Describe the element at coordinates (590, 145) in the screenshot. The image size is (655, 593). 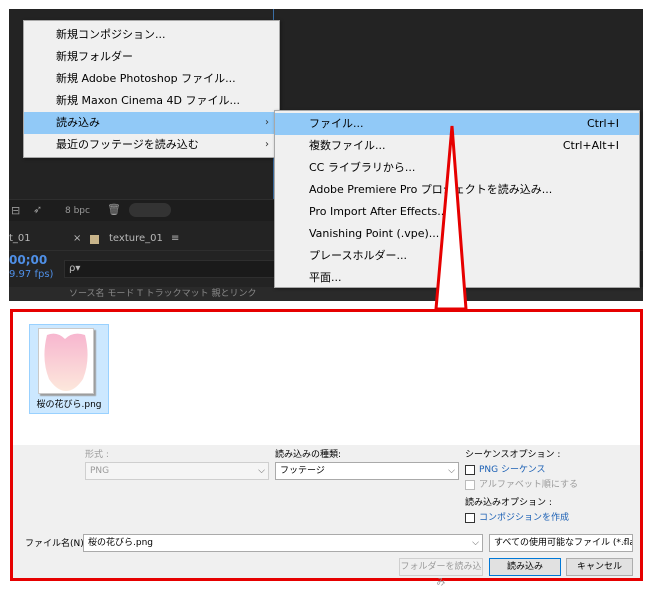
I see `shortcut-label: Ctrl+Alt+I` at that location.